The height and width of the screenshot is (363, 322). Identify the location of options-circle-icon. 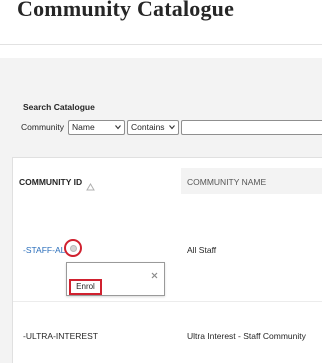
(73, 248).